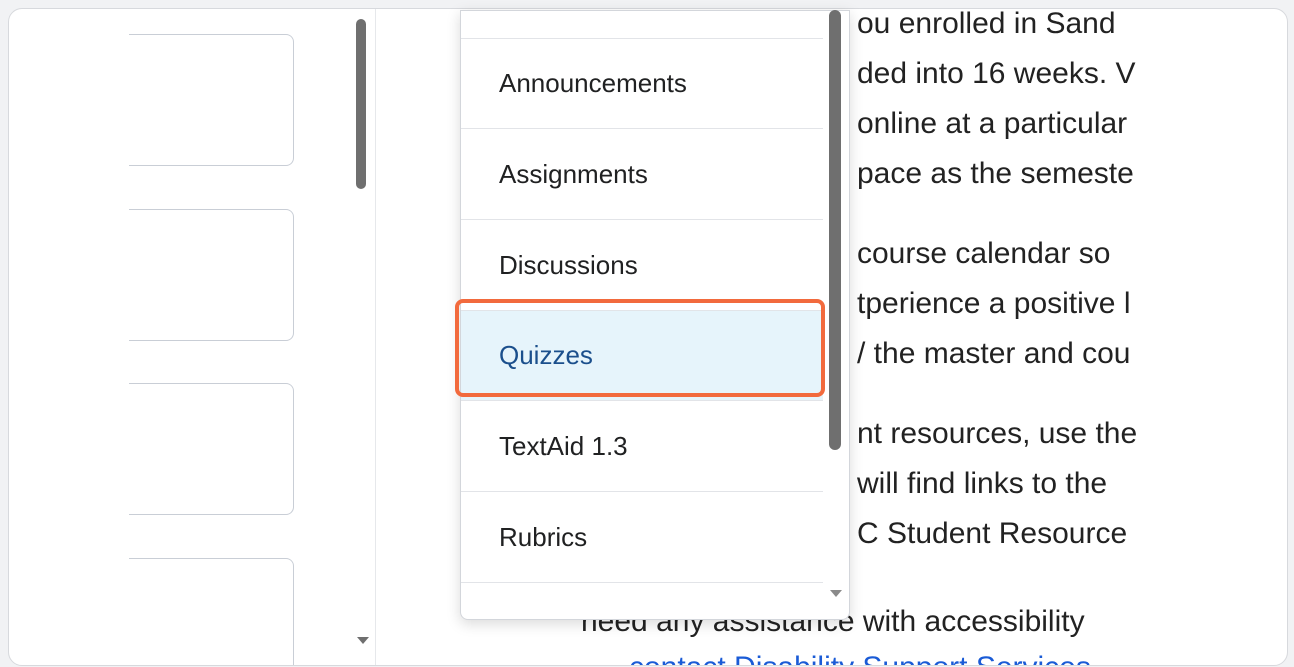  I want to click on menu-item-label: Quizzes, so click(546, 355).